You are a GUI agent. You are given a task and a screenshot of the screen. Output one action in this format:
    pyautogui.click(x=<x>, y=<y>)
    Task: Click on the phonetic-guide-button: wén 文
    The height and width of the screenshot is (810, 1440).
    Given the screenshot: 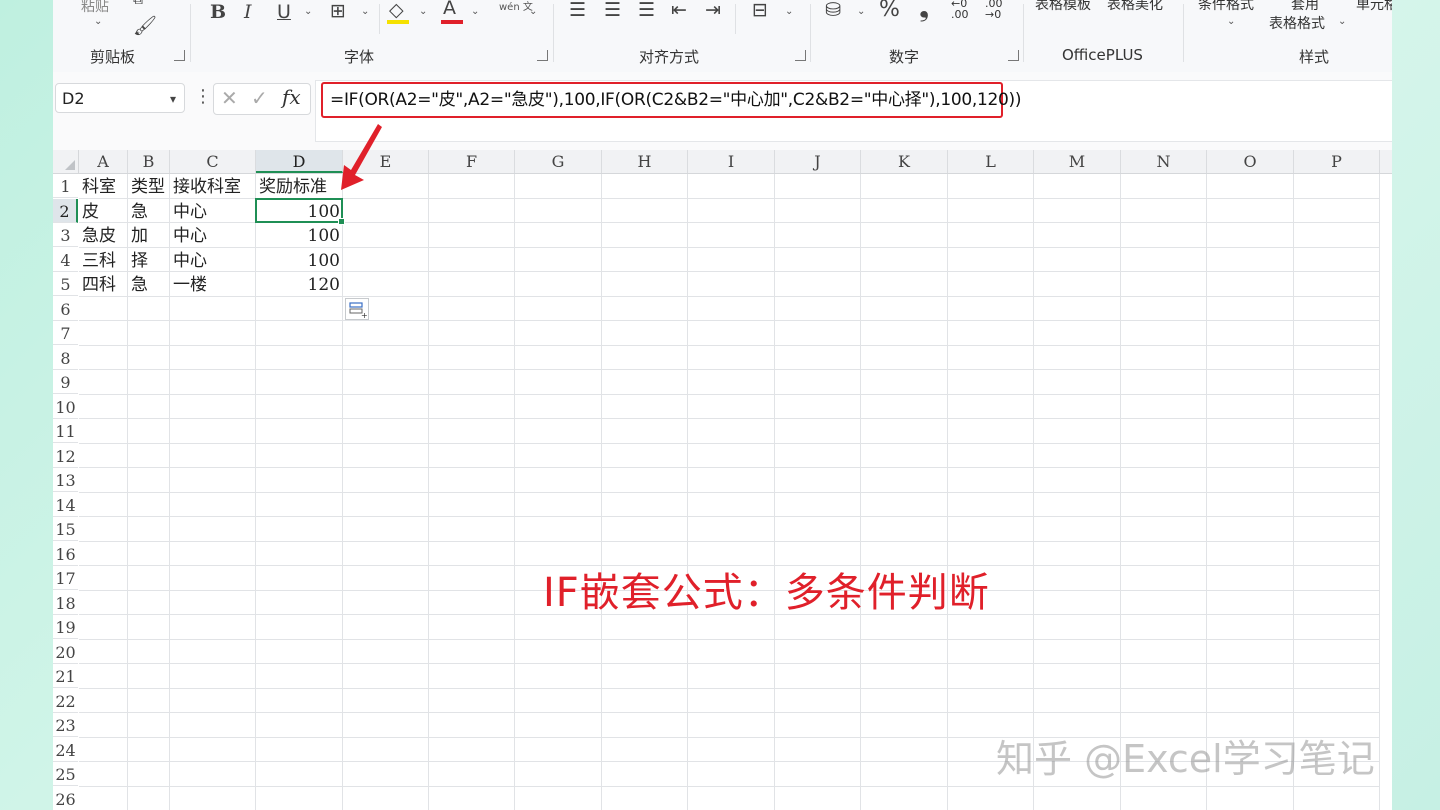 What is the action you would take?
    pyautogui.click(x=516, y=6)
    